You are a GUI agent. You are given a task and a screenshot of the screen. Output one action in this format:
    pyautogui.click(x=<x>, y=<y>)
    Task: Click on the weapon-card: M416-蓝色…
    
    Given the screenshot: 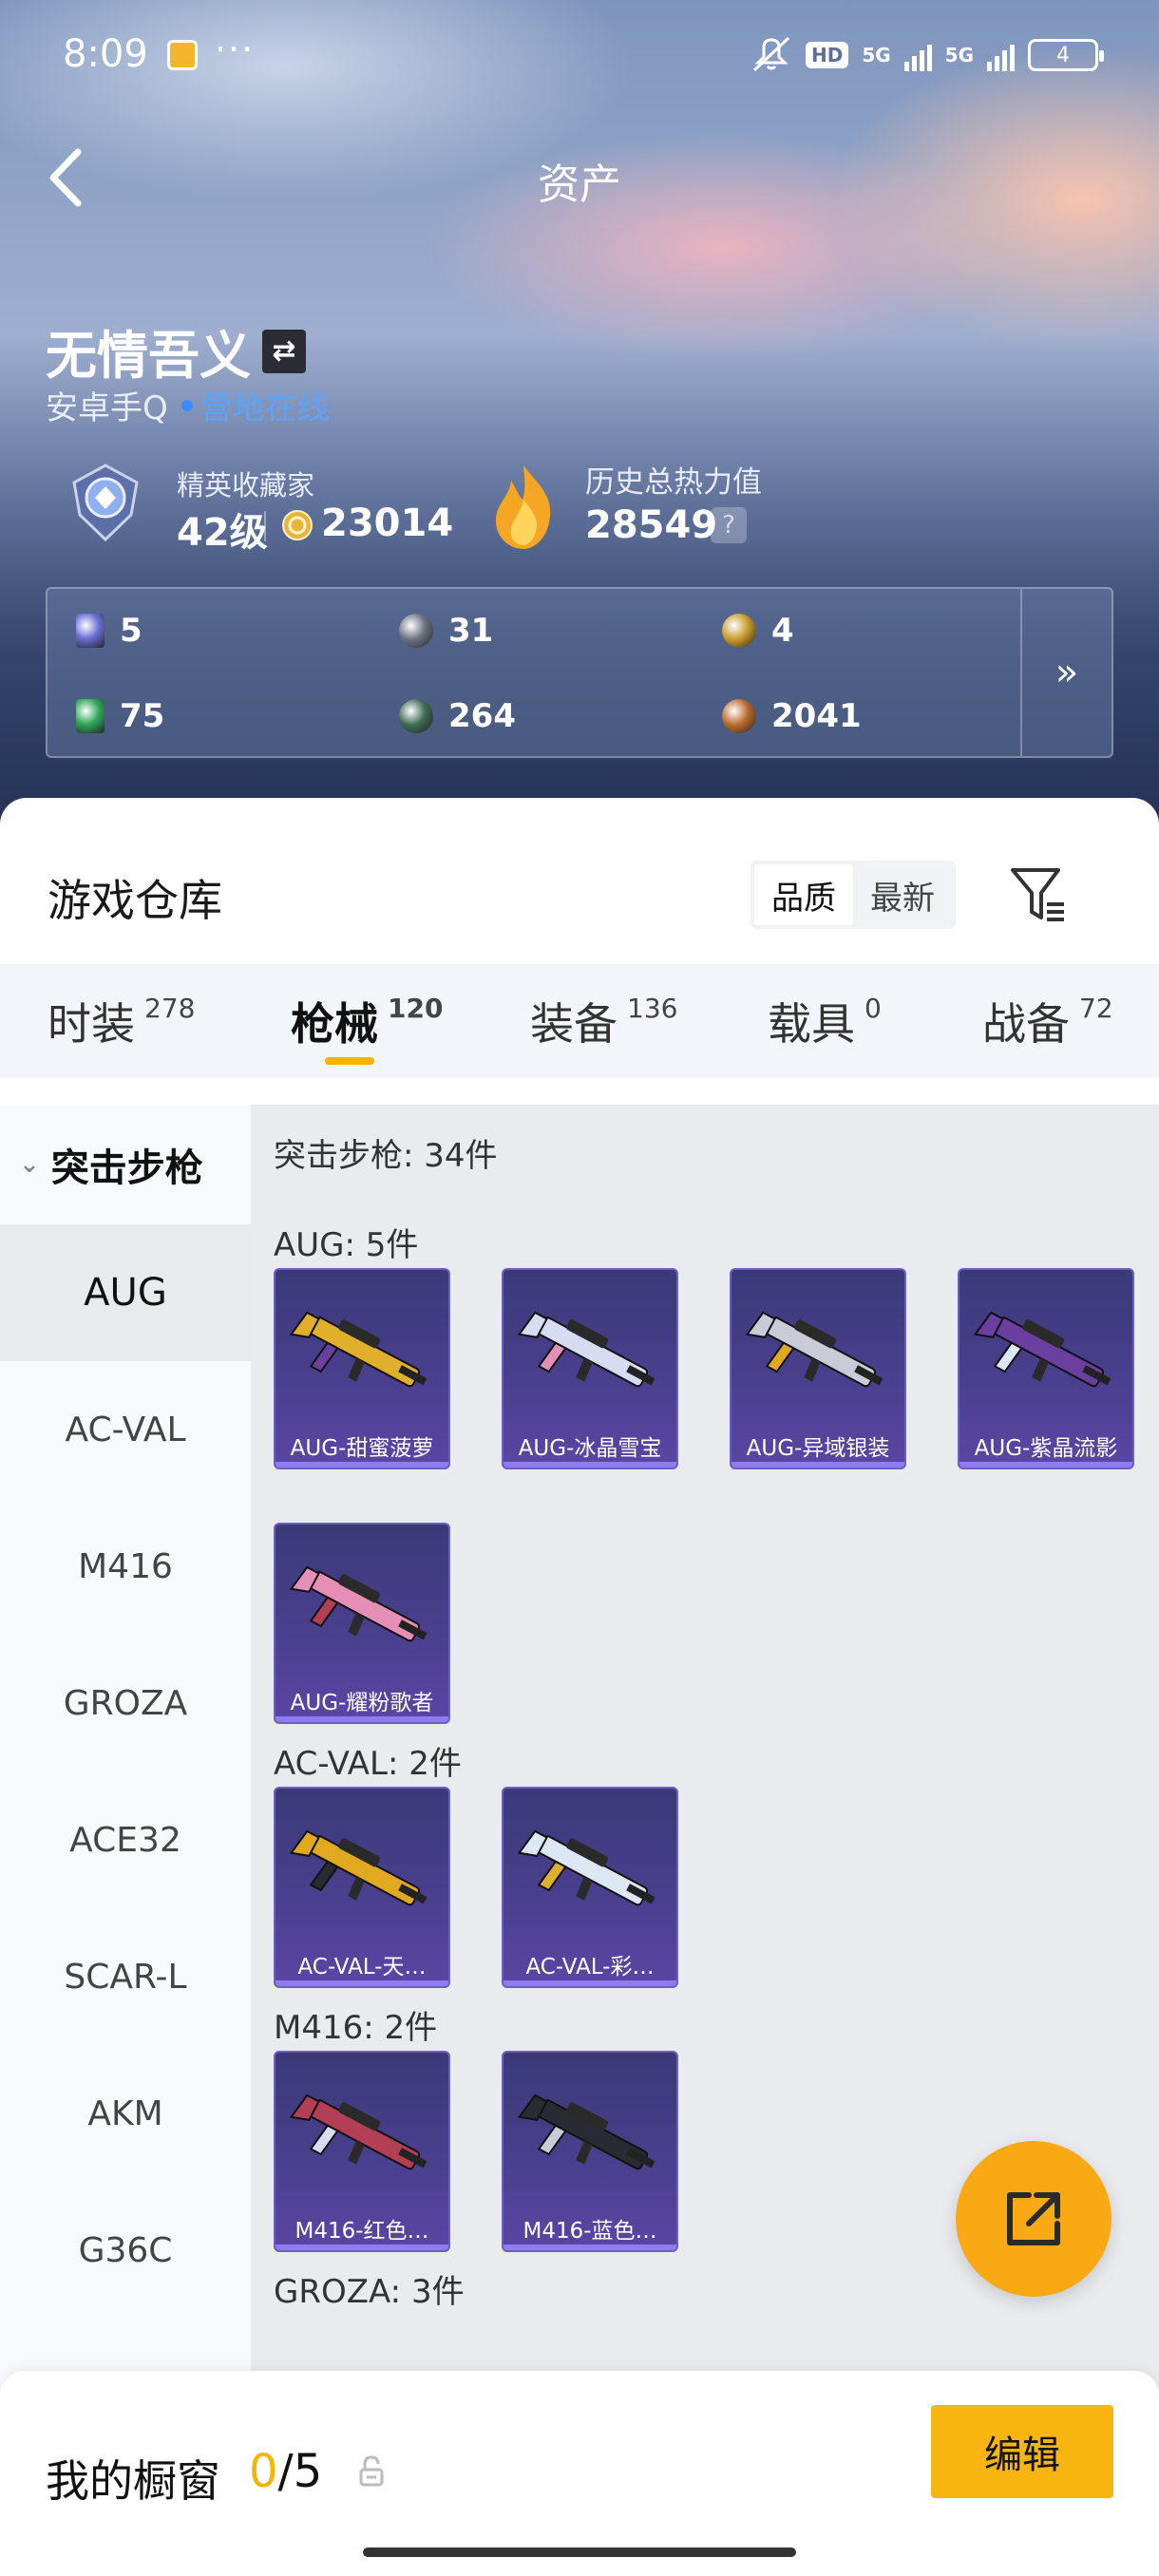 What is the action you would take?
    pyautogui.click(x=590, y=2151)
    